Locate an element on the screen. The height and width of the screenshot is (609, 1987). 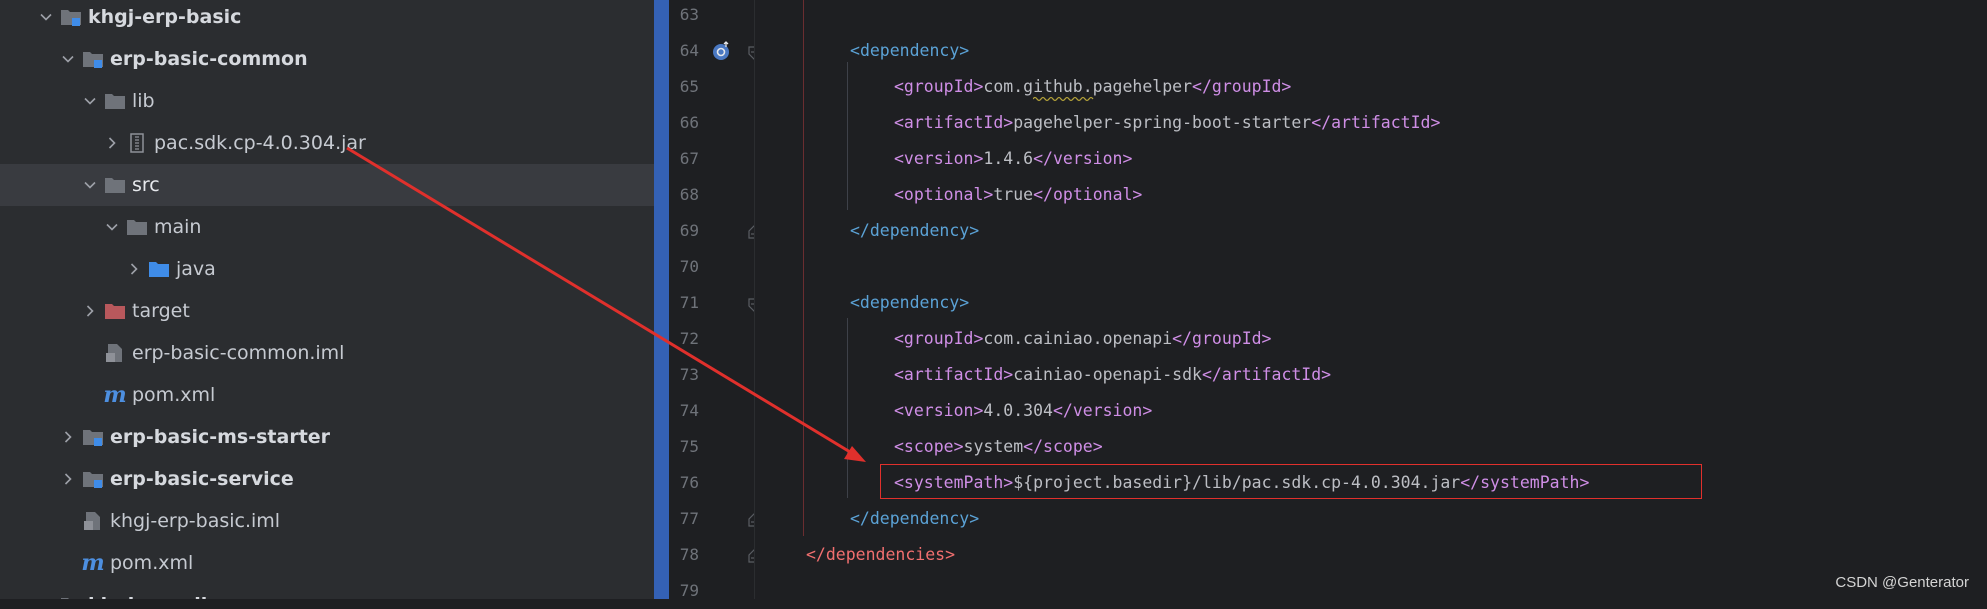
line-number: 67 is located at coordinates (689, 158).